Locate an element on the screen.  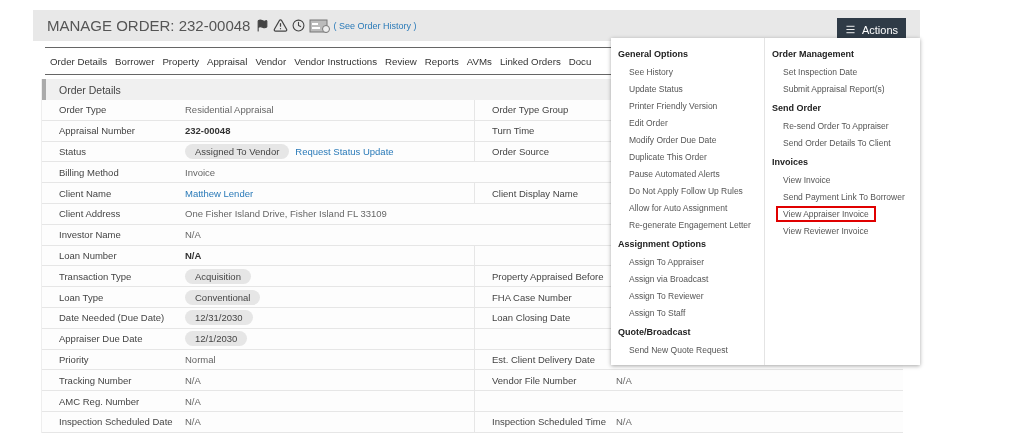
field-label: Inspection Scheduled Date is located at coordinates (116, 422).